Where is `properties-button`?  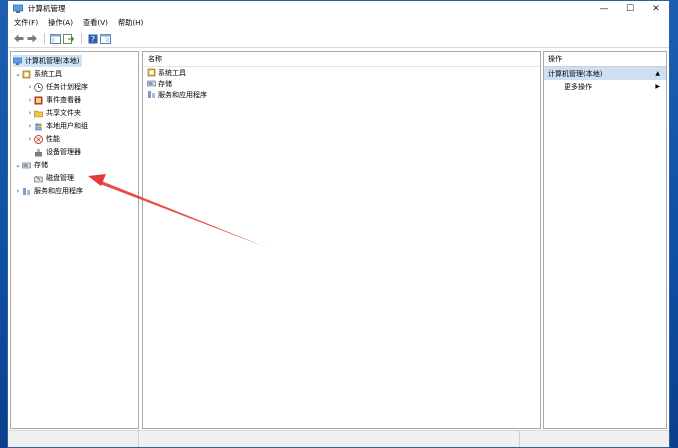 properties-button is located at coordinates (105, 38).